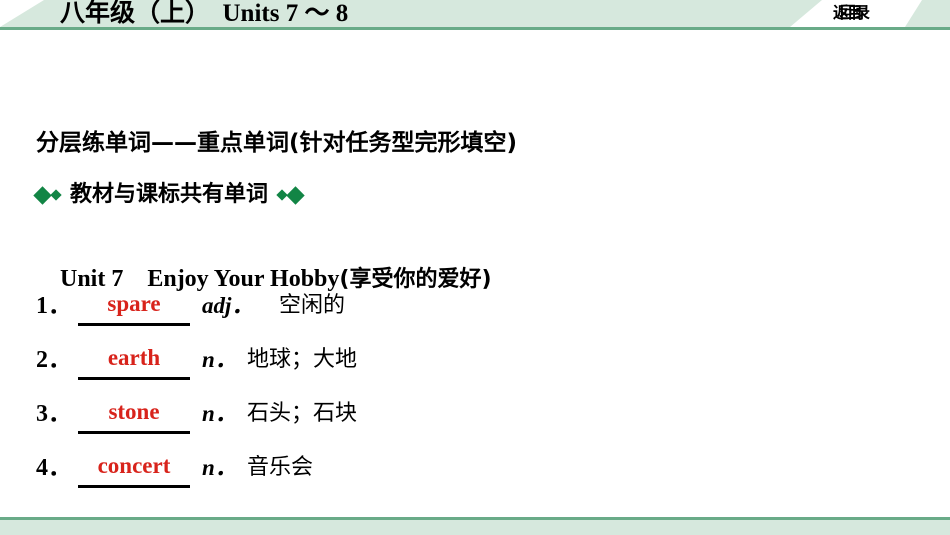 The image size is (950, 535). I want to click on word-meaning: 空闲的, so click(312, 305).